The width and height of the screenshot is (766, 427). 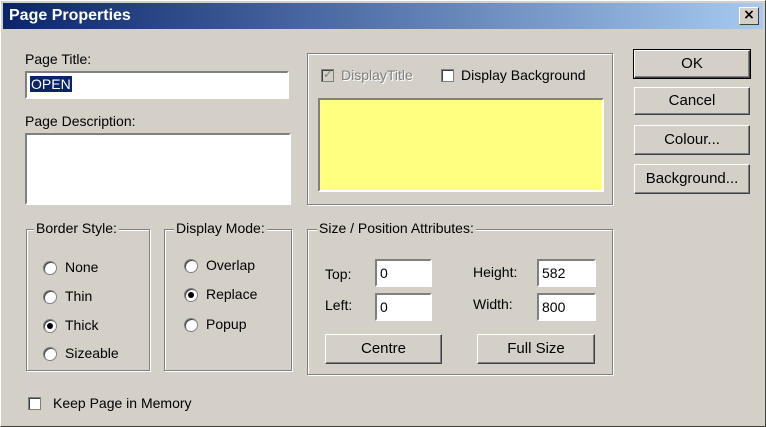 What do you see at coordinates (122, 403) in the screenshot?
I see `keep-in-memory-label: Keep Page in Memory` at bounding box center [122, 403].